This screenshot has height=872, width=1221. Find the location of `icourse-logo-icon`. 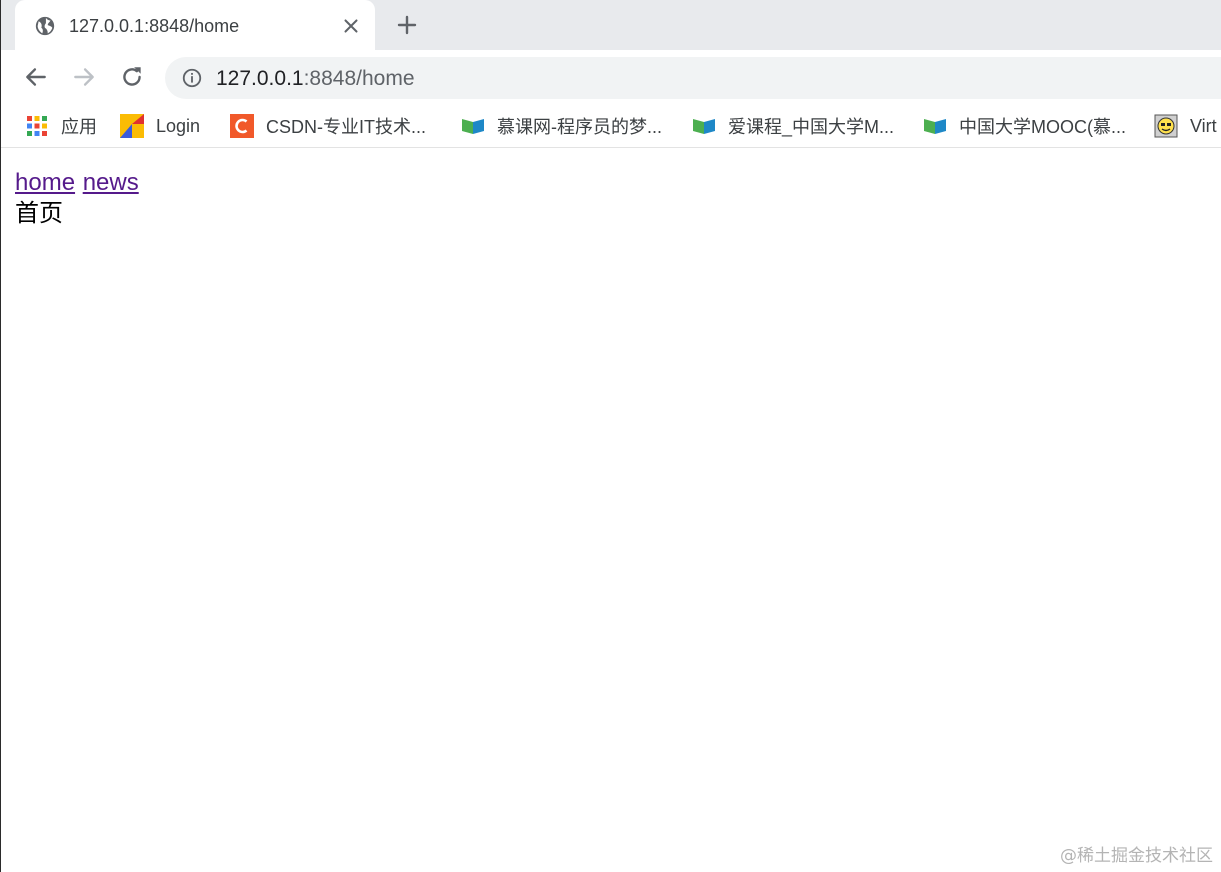

icourse-logo-icon is located at coordinates (704, 126).